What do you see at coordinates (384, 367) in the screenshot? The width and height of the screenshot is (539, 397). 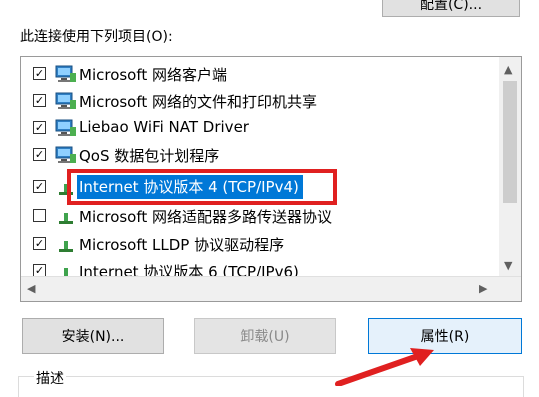 I see `red-arrow-icon` at bounding box center [384, 367].